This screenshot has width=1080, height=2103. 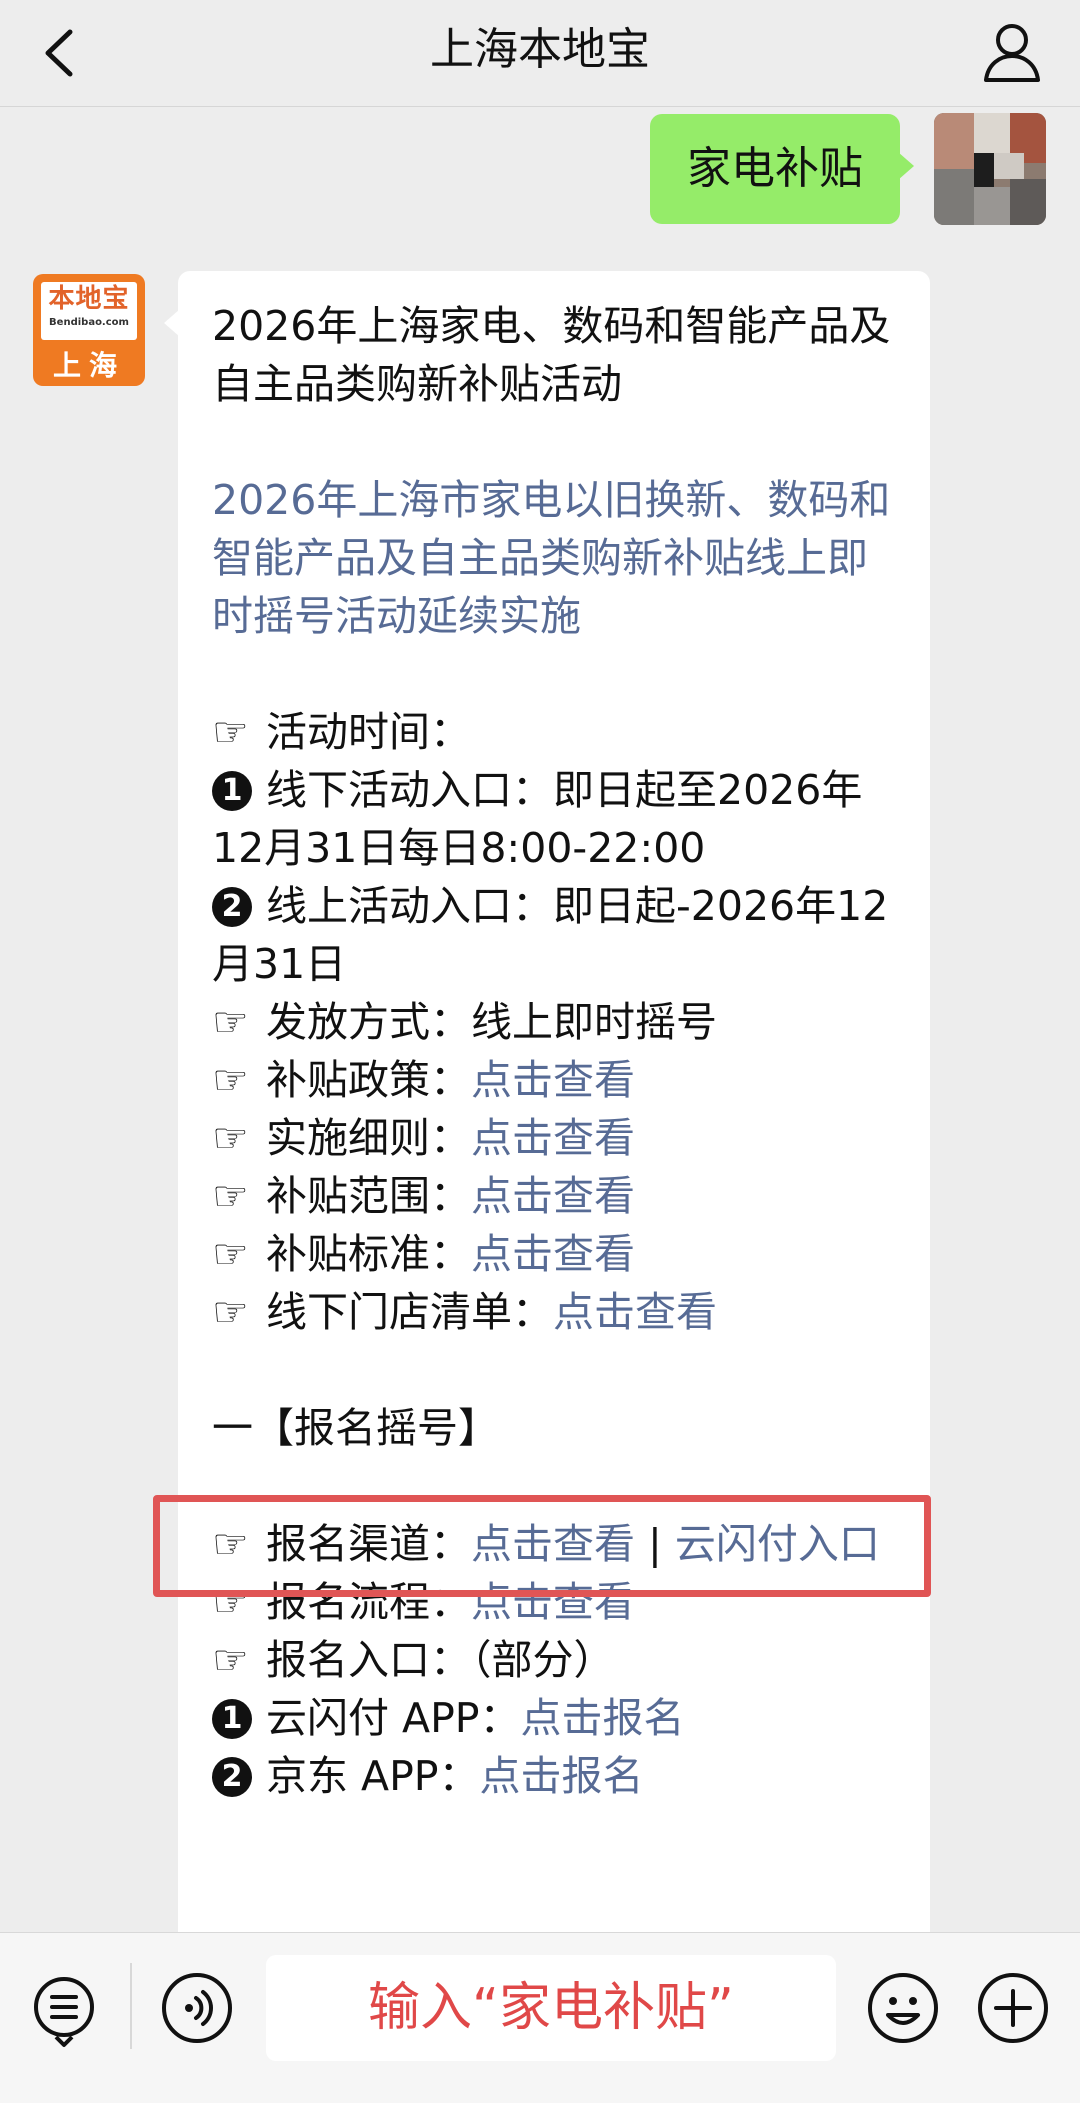 I want to click on section-title: 一【报名摇号】, so click(x=355, y=1428).